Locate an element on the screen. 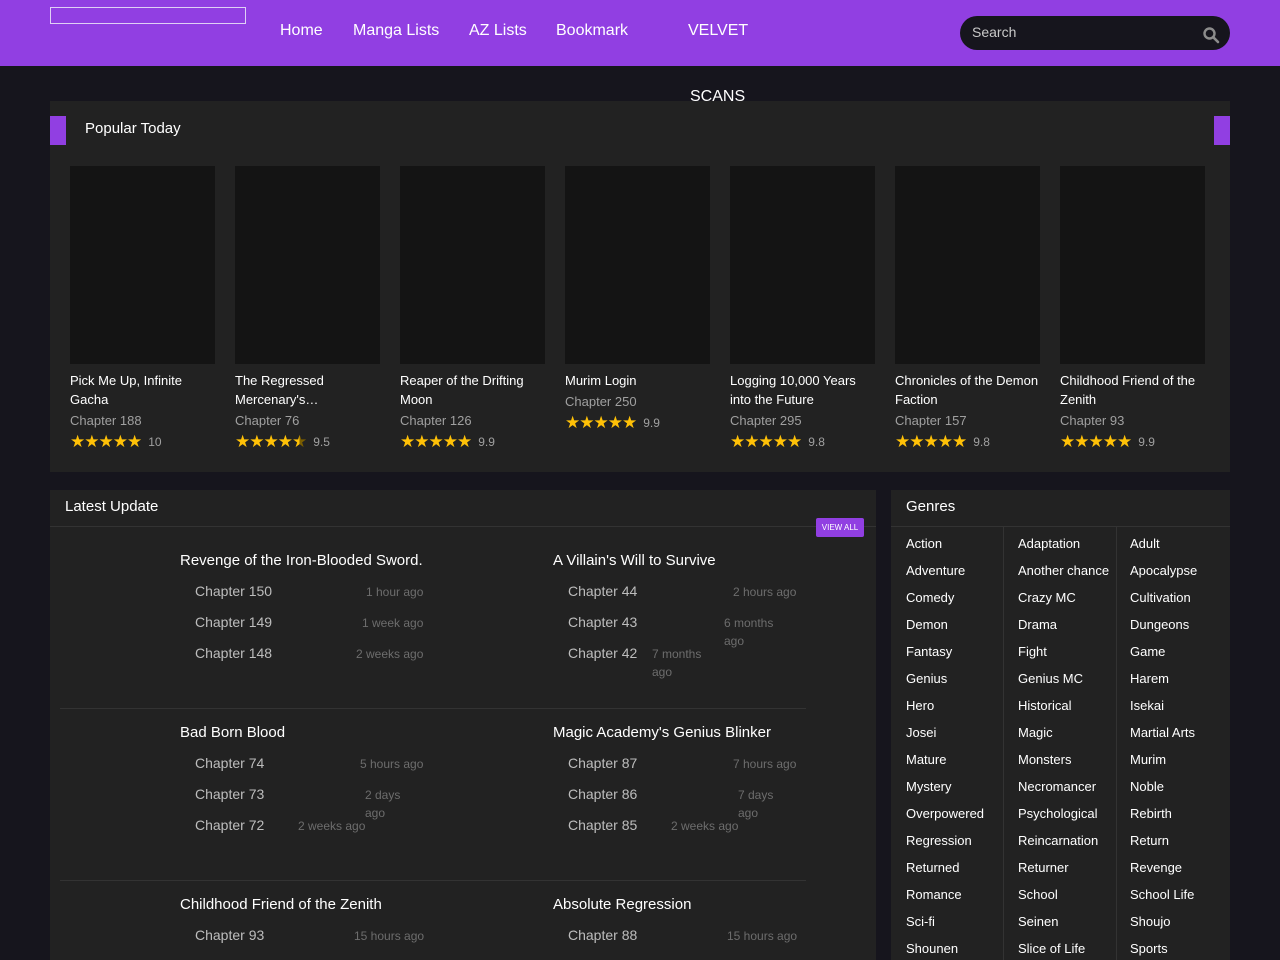 This screenshot has width=1280, height=960. manga-title: Logging 10,000 Years into the Future is located at coordinates (805, 390).